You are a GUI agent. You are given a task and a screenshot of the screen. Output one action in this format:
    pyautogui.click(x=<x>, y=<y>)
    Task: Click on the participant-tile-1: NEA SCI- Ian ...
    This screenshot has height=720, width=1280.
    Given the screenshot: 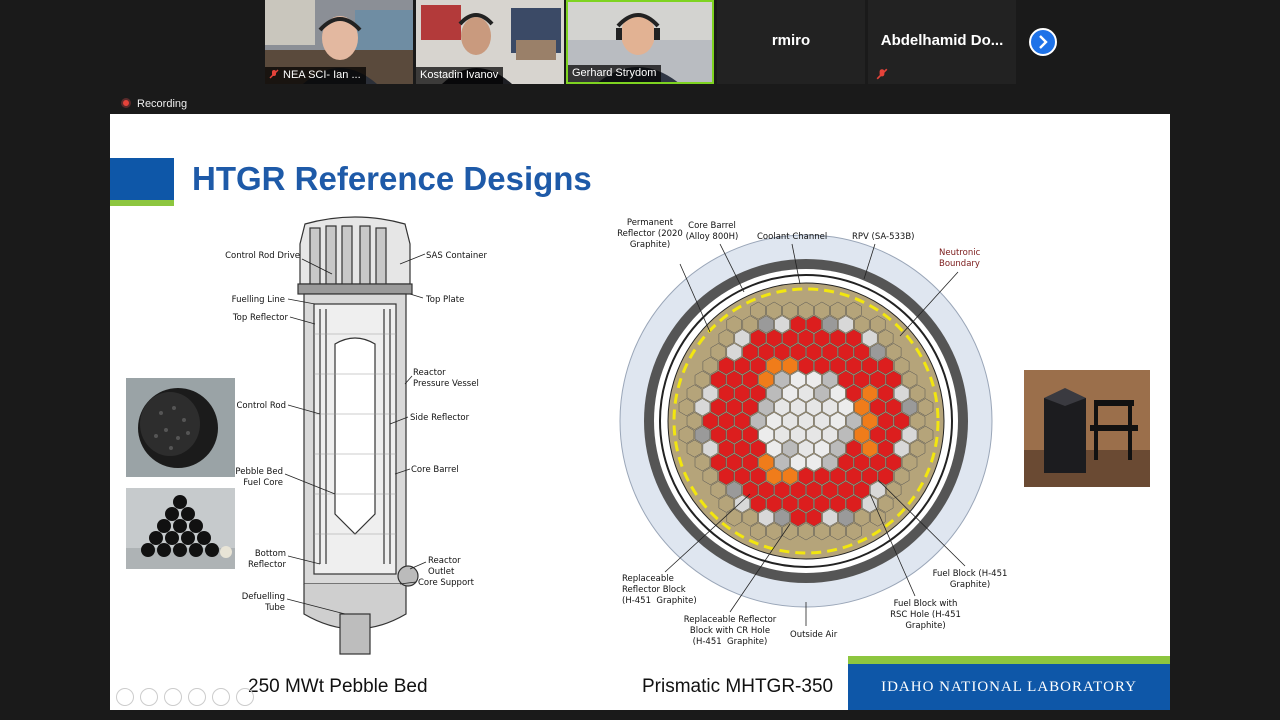 What is the action you would take?
    pyautogui.click(x=339, y=42)
    